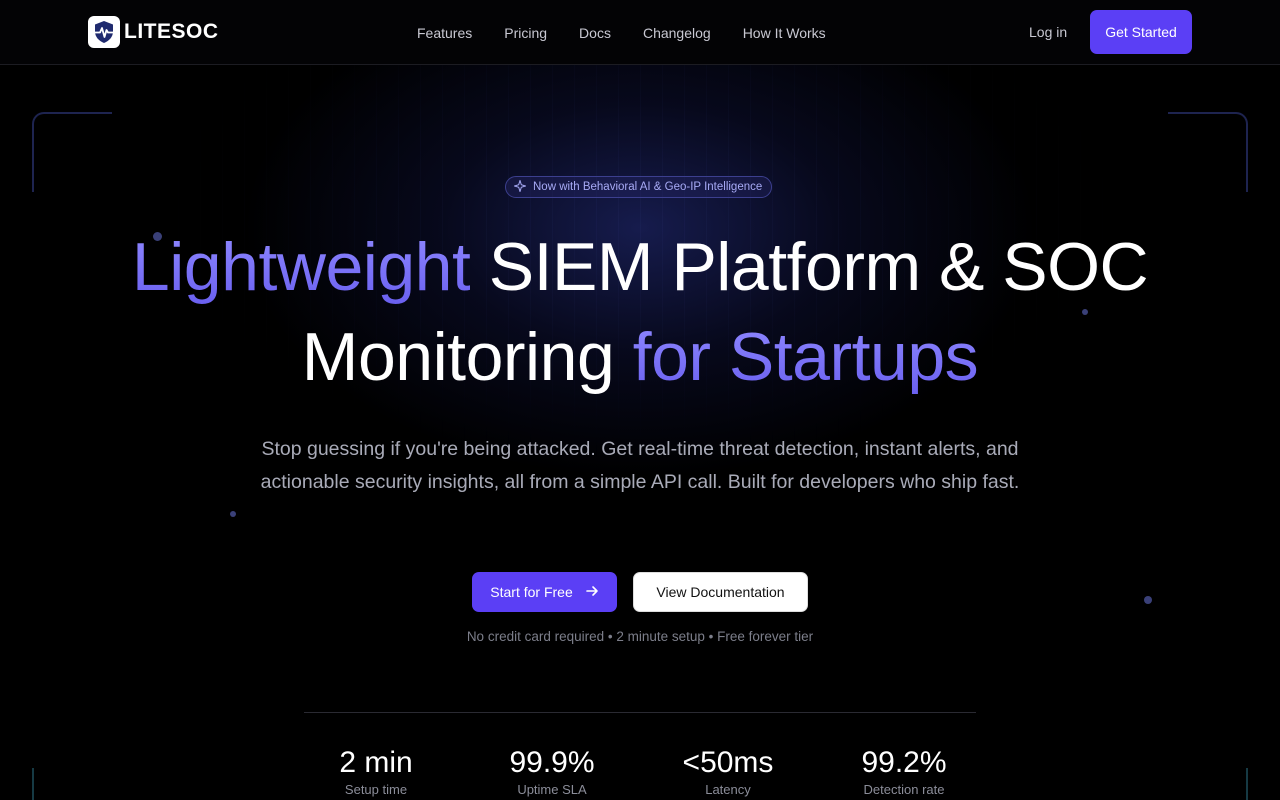 This screenshot has width=1280, height=800. What do you see at coordinates (805, 357) in the screenshot?
I see `headline-highlight: for Startups` at bounding box center [805, 357].